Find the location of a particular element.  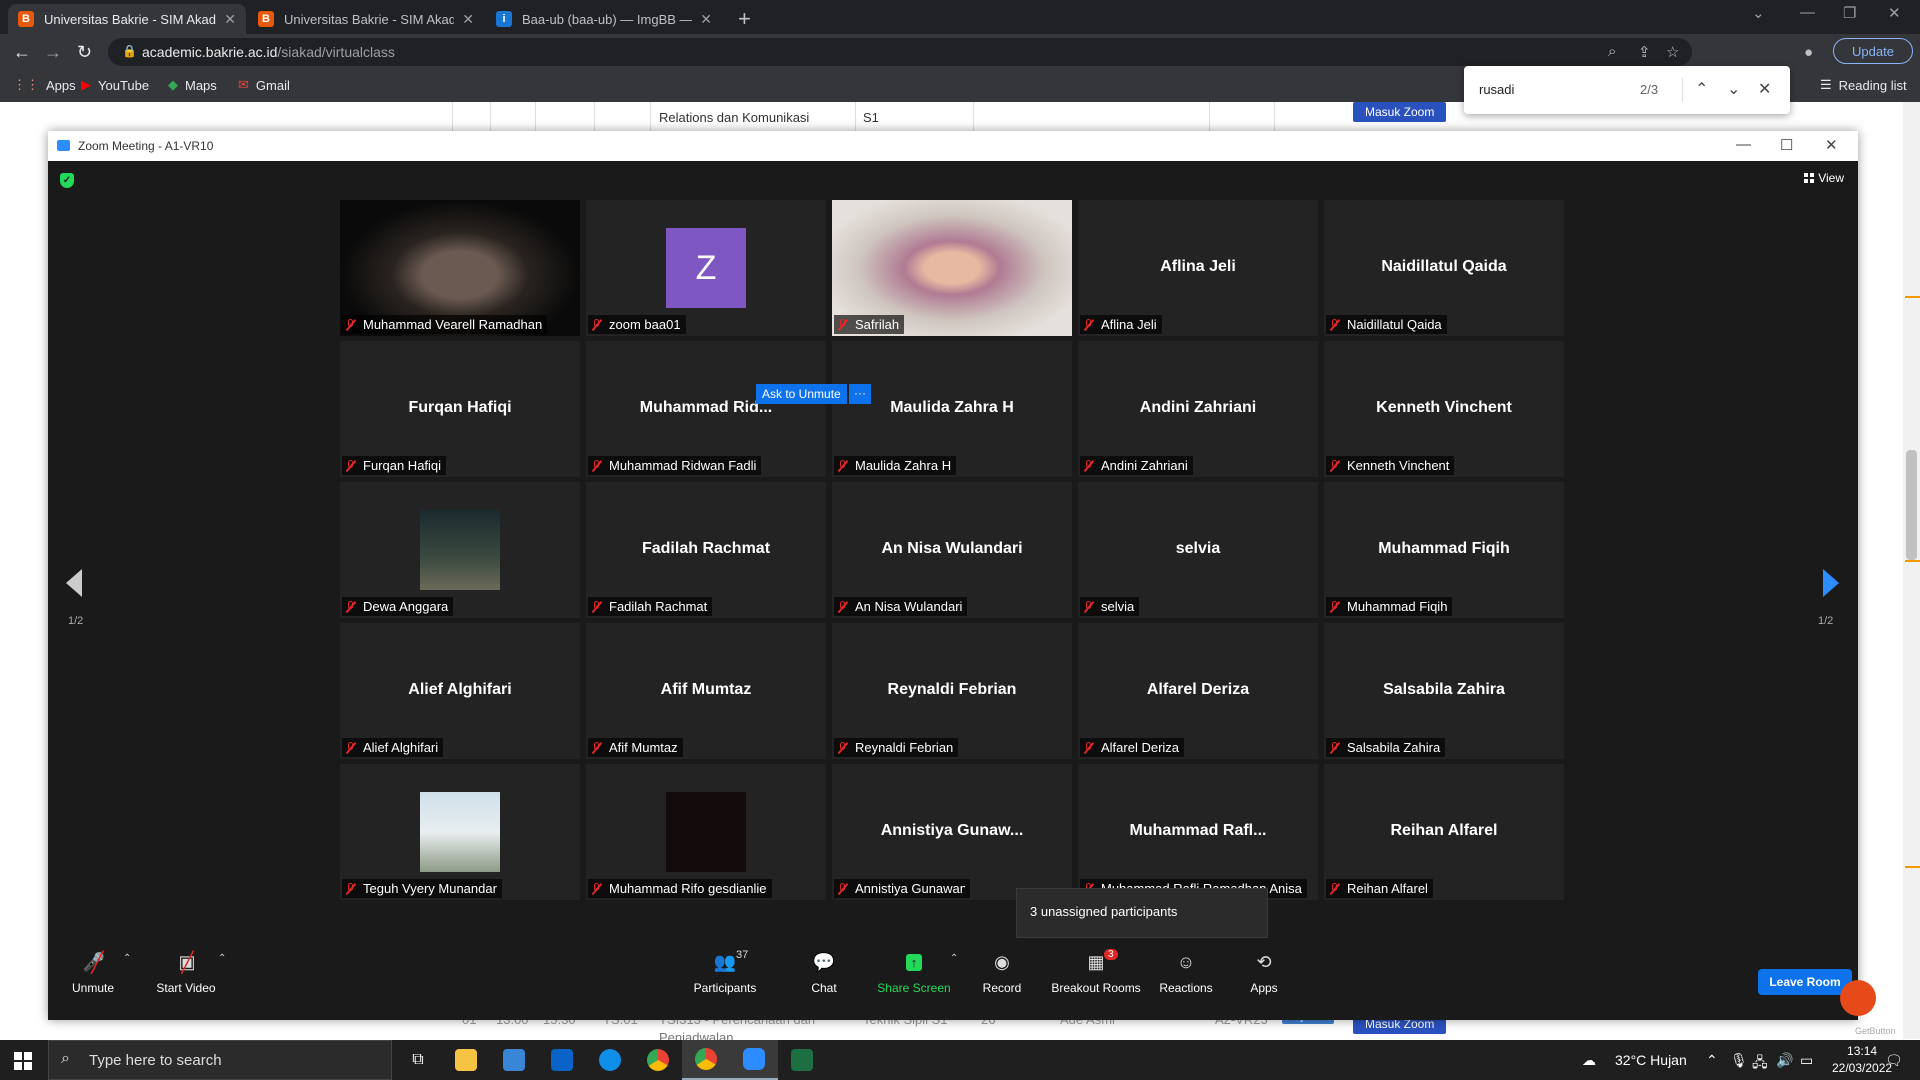

bookmark-youtube: ▶ YouTube is located at coordinates (115, 85).